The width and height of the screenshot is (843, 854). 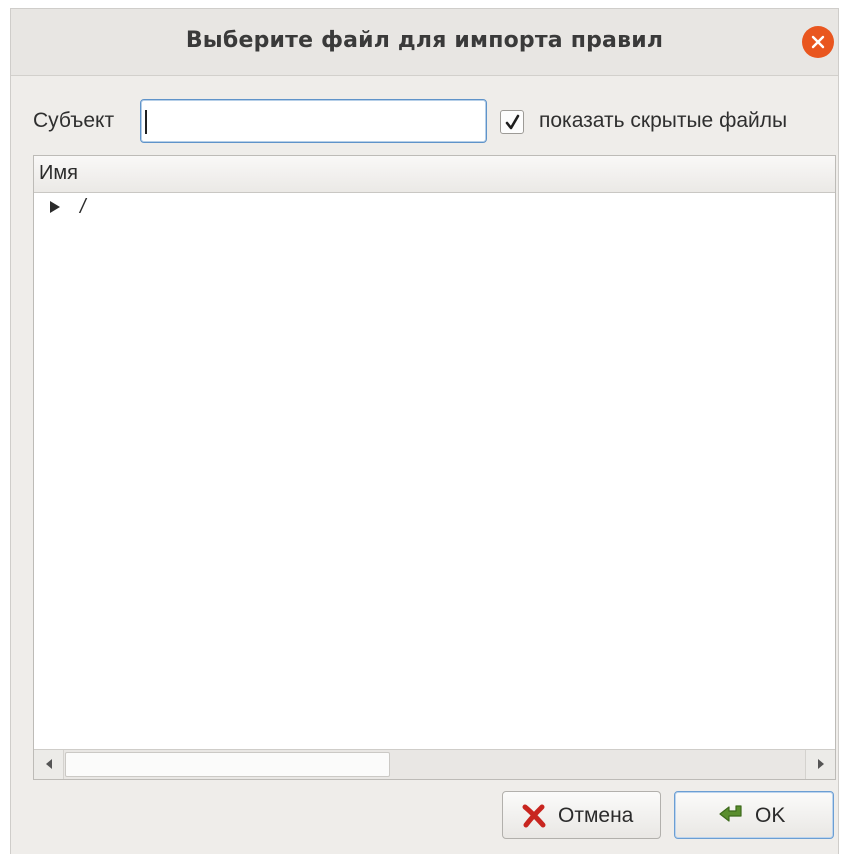 What do you see at coordinates (434, 208) in the screenshot?
I see `tree-row: /` at bounding box center [434, 208].